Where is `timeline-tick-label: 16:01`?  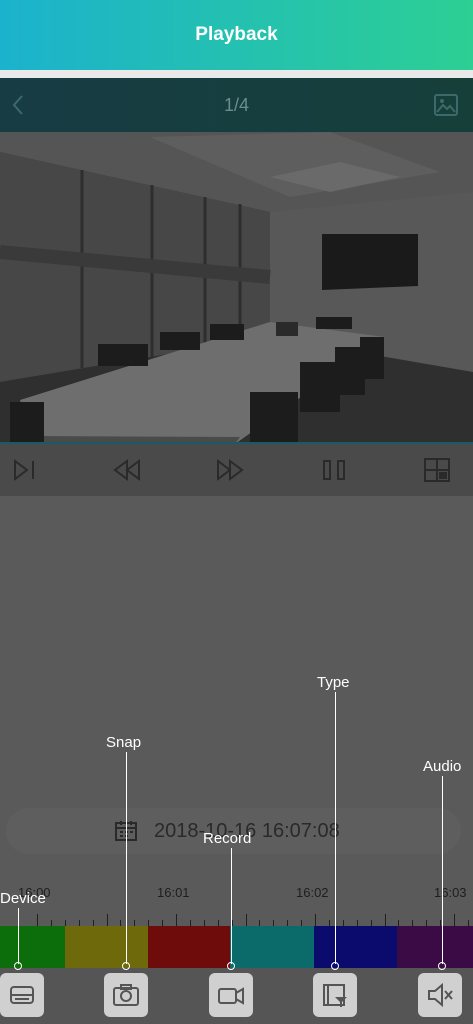 timeline-tick-label: 16:01 is located at coordinates (173, 892).